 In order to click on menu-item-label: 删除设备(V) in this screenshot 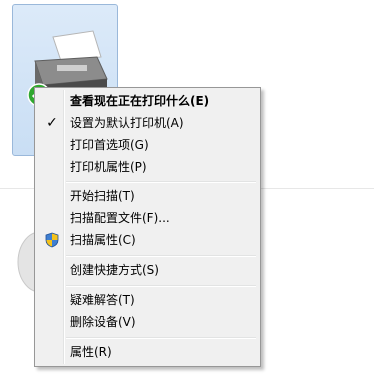, I will do `click(103, 322)`.